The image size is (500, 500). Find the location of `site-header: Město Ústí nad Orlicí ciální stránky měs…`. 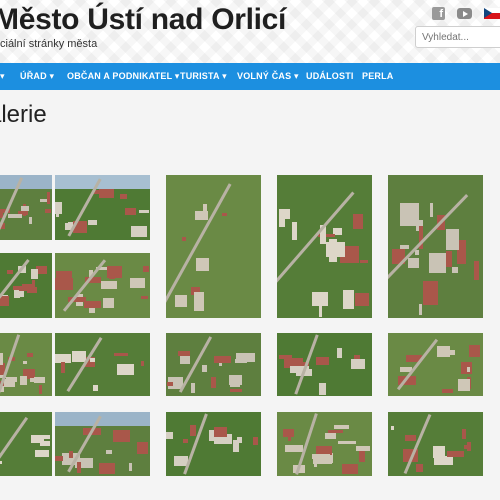

site-header: Město Ústí nad Orlicí ciální stránky měs… is located at coordinates (250, 31).